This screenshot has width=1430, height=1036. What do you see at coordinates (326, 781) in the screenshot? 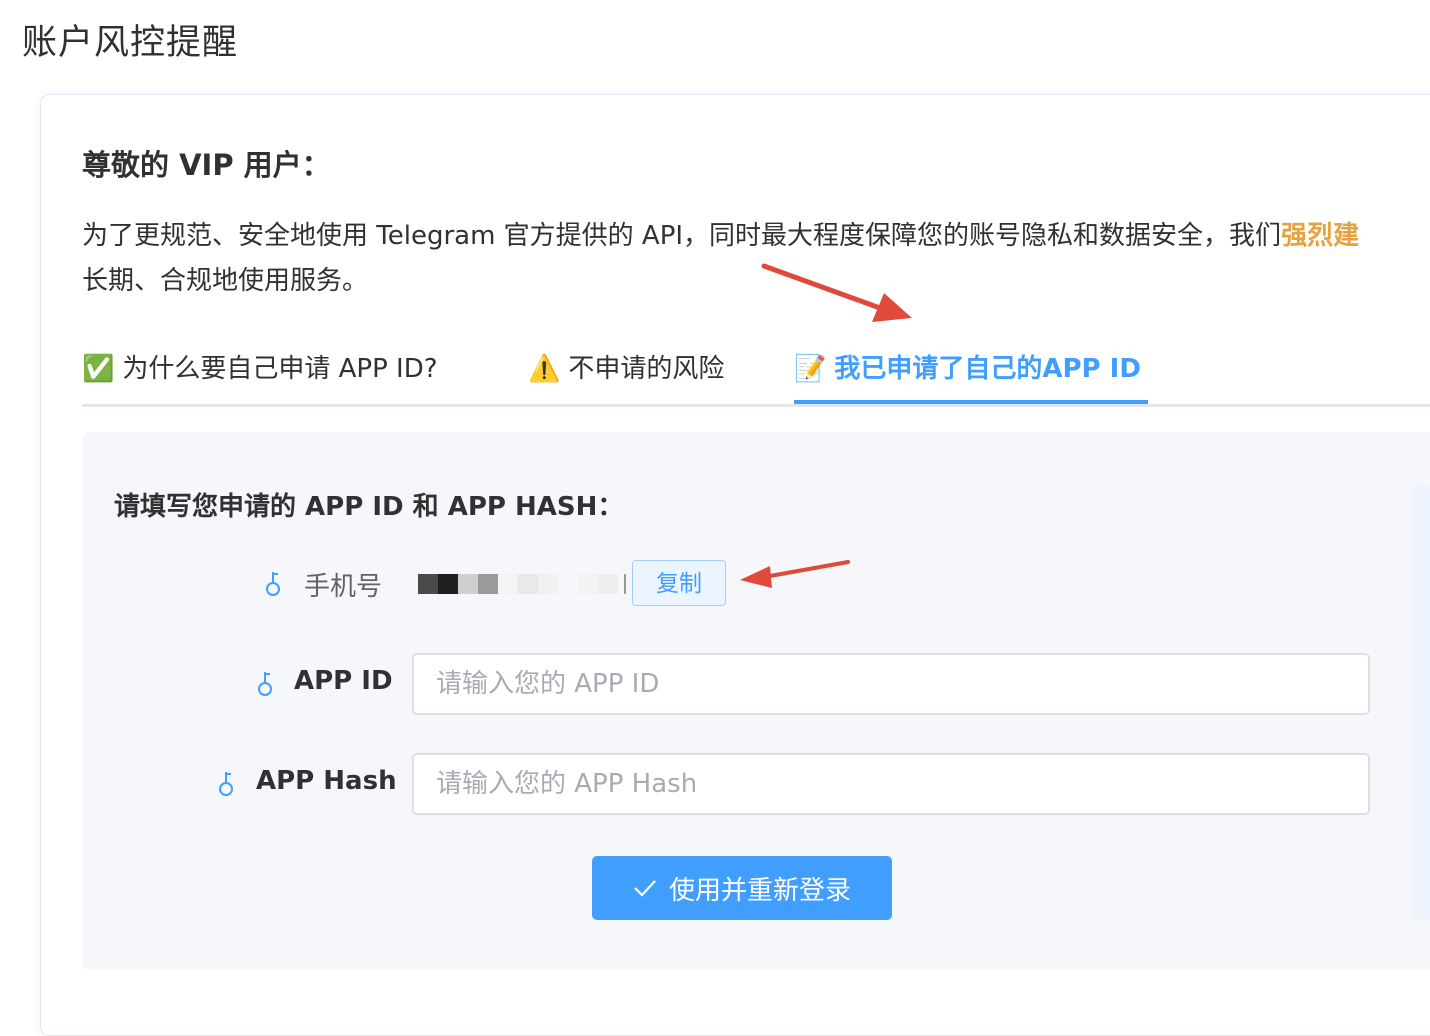
I see `app-hash-label: APP Hash` at bounding box center [326, 781].